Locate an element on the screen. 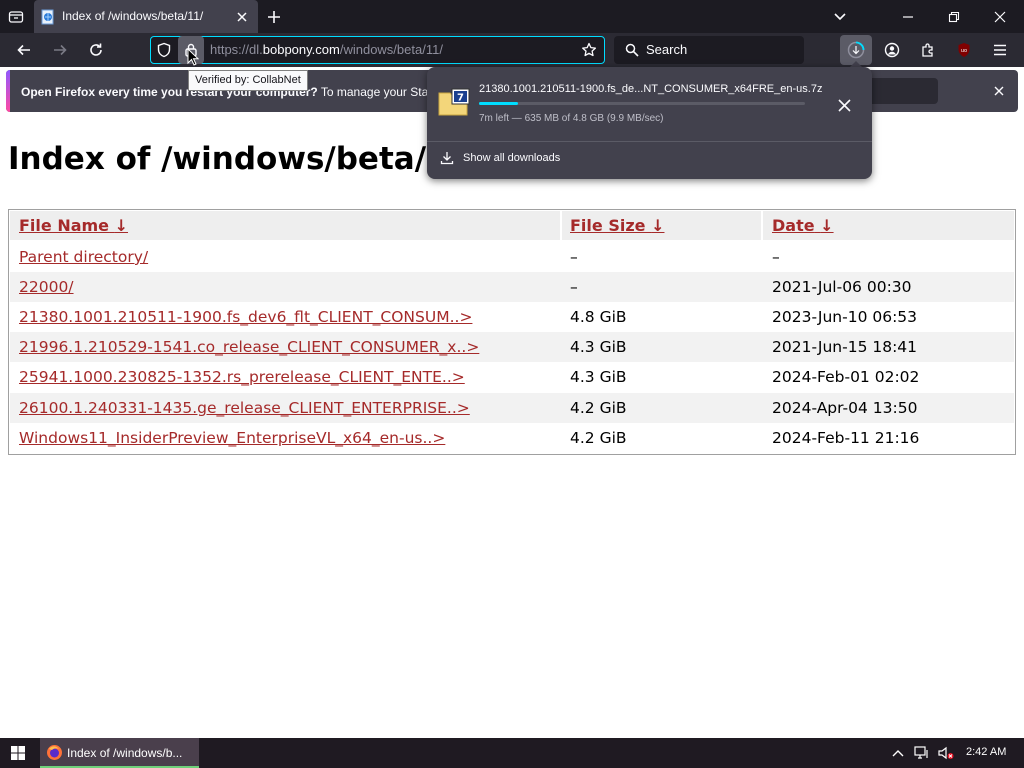 The width and height of the screenshot is (1024, 768). windows-start-icon is located at coordinates (18, 753).